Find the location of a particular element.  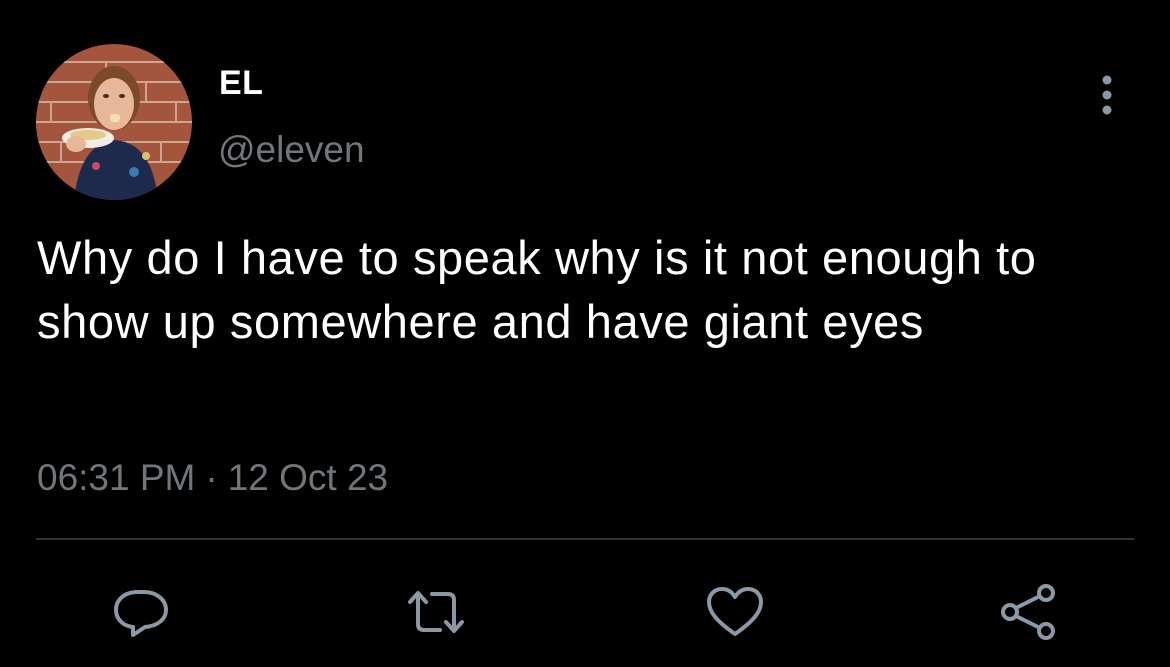

retweet-button is located at coordinates (436, 612).